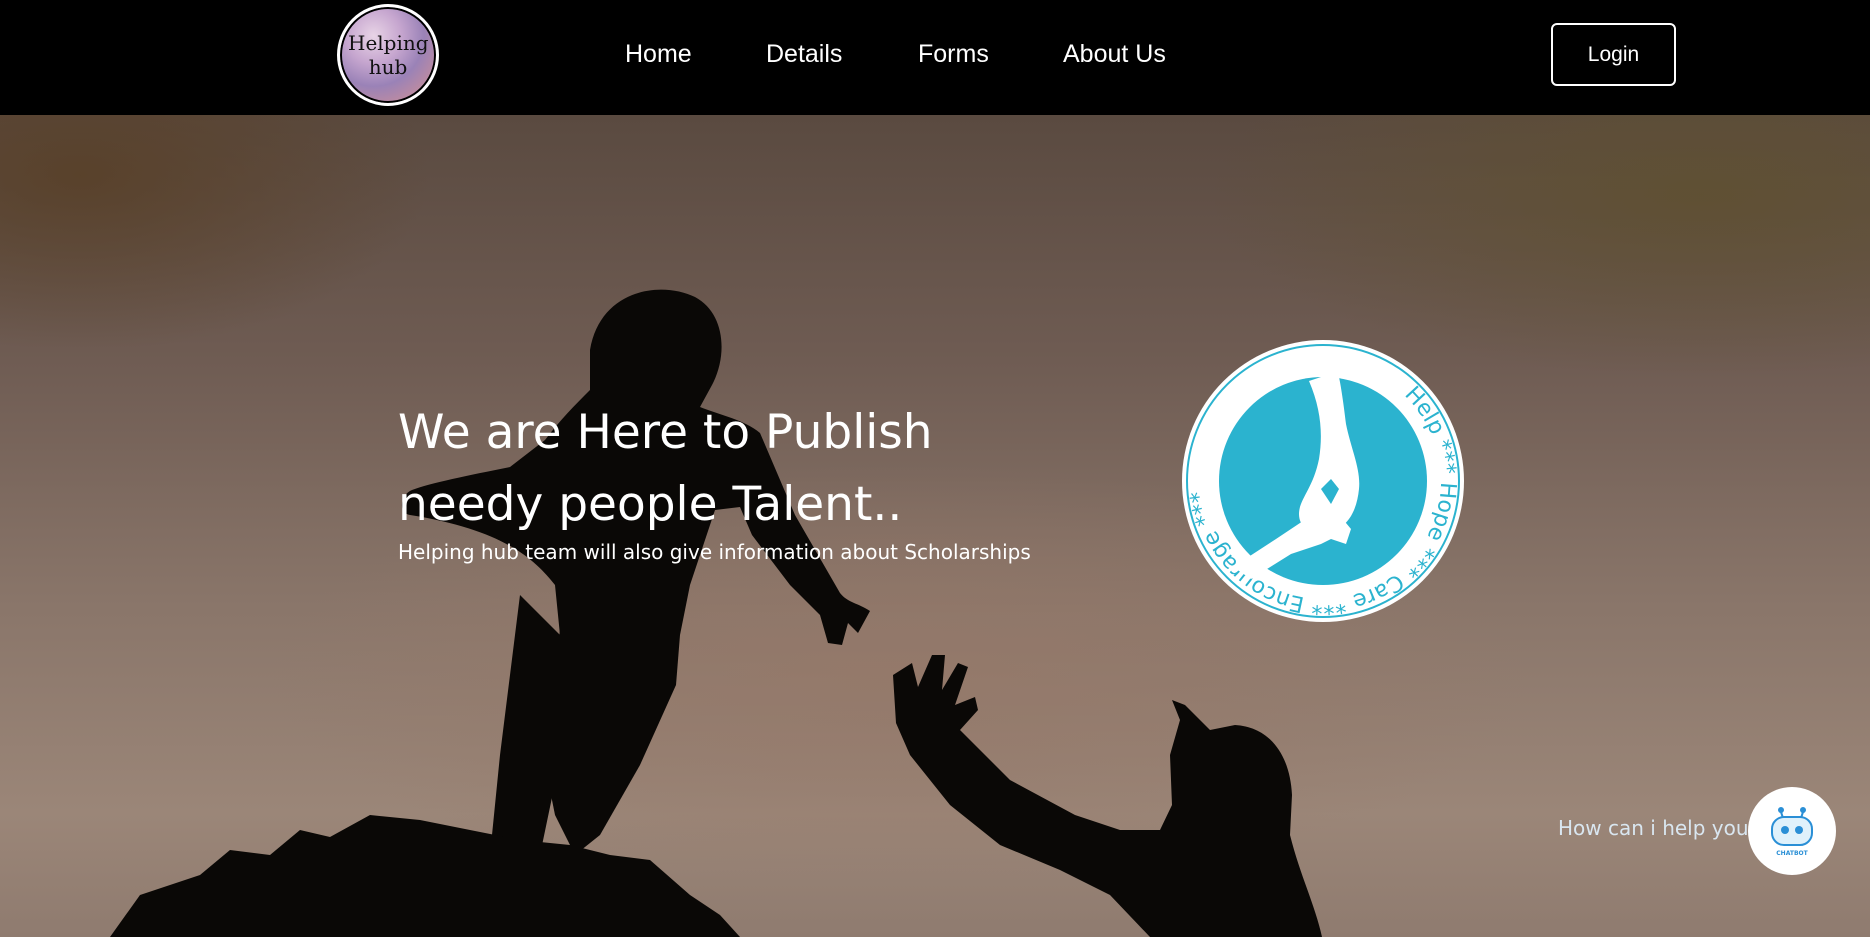  Describe the element at coordinates (953, 54) in the screenshot. I see `nav-forms: Forms` at that location.